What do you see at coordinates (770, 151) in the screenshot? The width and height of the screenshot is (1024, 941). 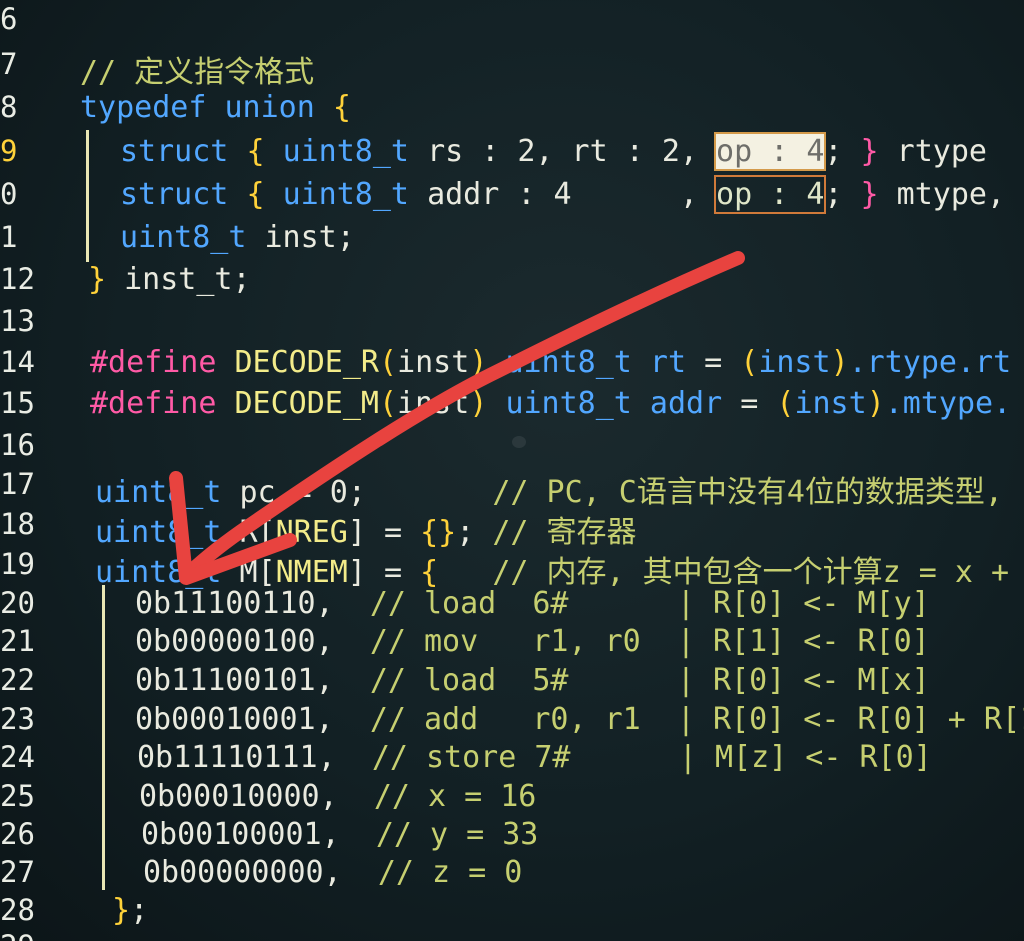 I see `selected-op-field: op : 4` at bounding box center [770, 151].